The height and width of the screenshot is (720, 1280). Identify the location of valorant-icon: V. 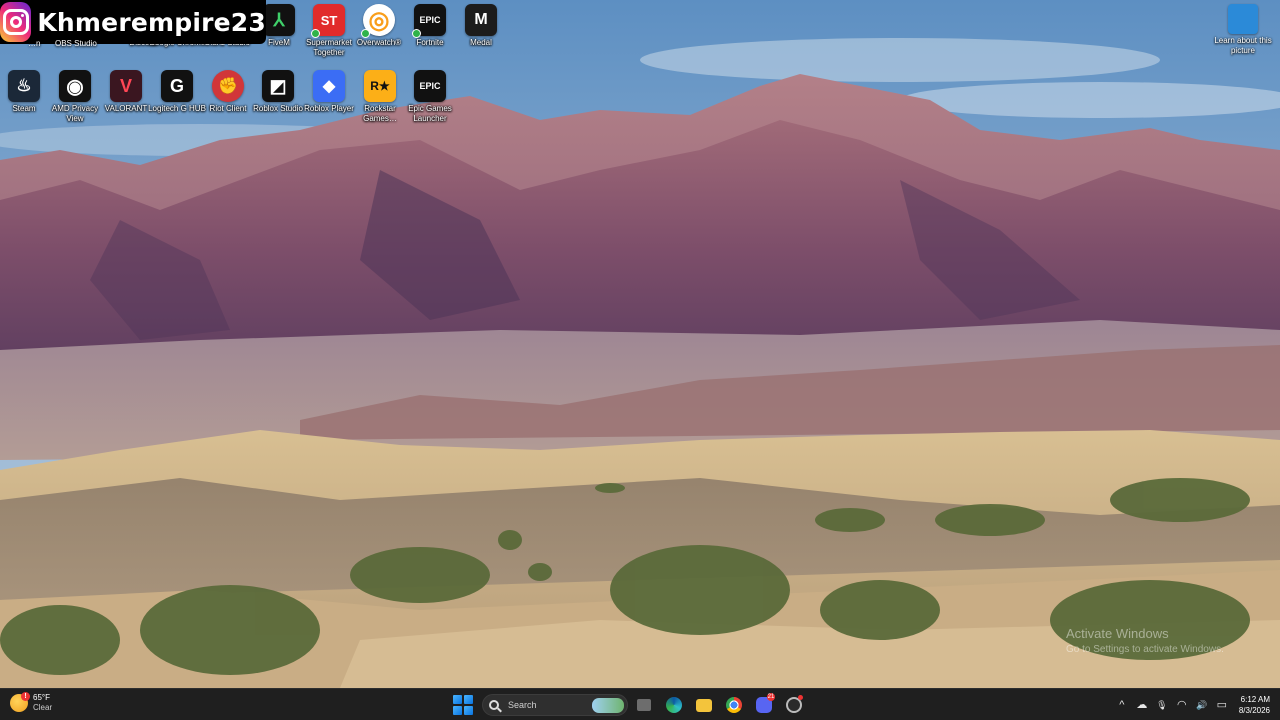
(126, 86).